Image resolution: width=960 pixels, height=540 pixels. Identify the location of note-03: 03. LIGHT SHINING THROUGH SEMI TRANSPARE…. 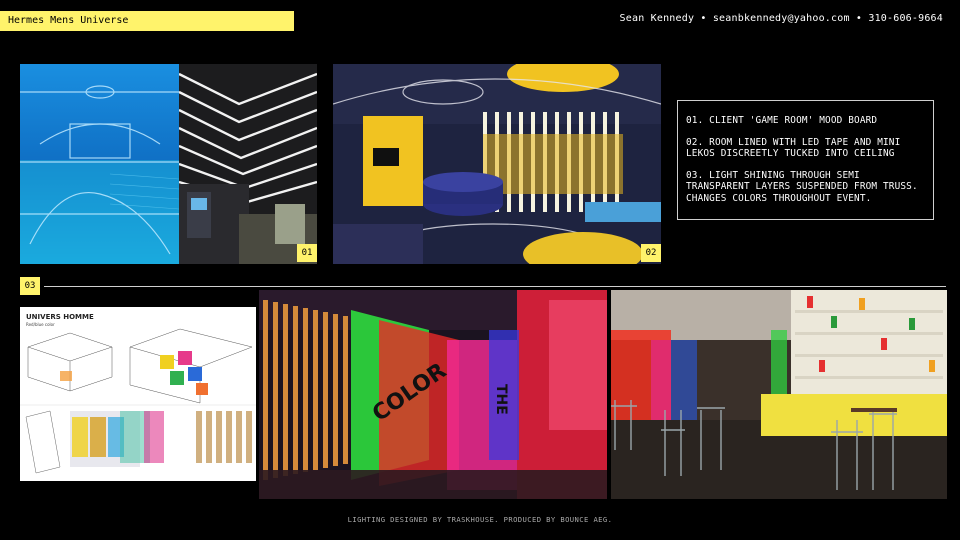
(802, 186).